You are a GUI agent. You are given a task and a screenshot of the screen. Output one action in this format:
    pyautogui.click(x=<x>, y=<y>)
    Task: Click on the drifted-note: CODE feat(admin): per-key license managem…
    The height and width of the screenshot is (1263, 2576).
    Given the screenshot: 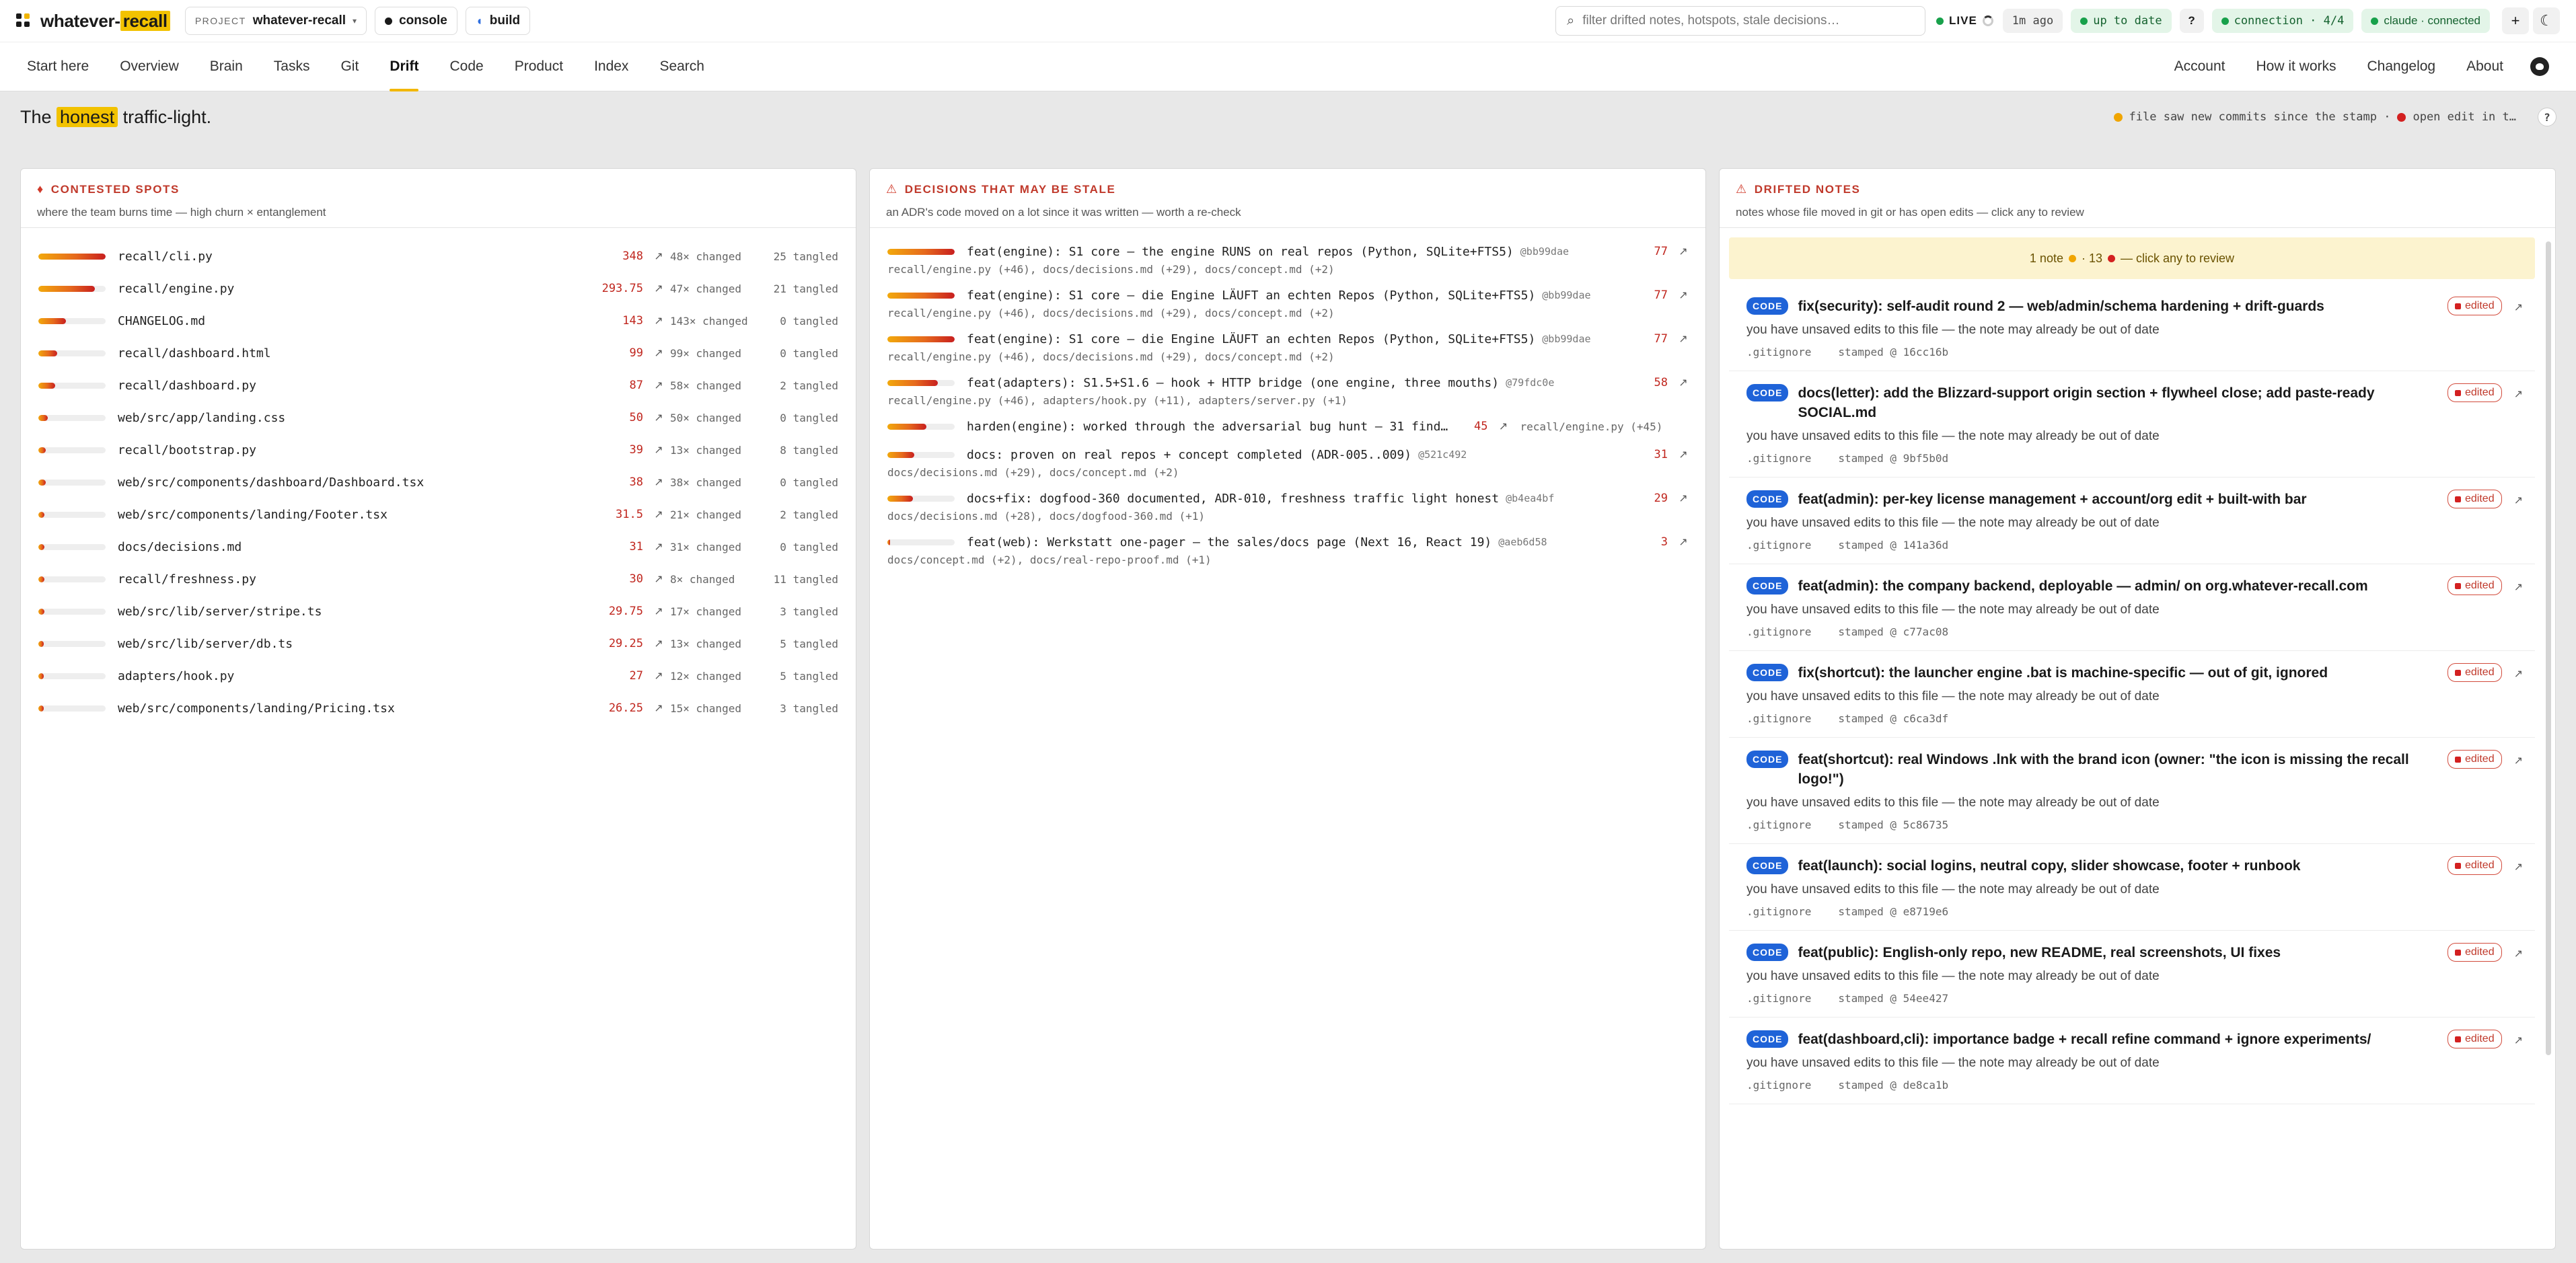 What is the action you would take?
    pyautogui.click(x=2132, y=521)
    